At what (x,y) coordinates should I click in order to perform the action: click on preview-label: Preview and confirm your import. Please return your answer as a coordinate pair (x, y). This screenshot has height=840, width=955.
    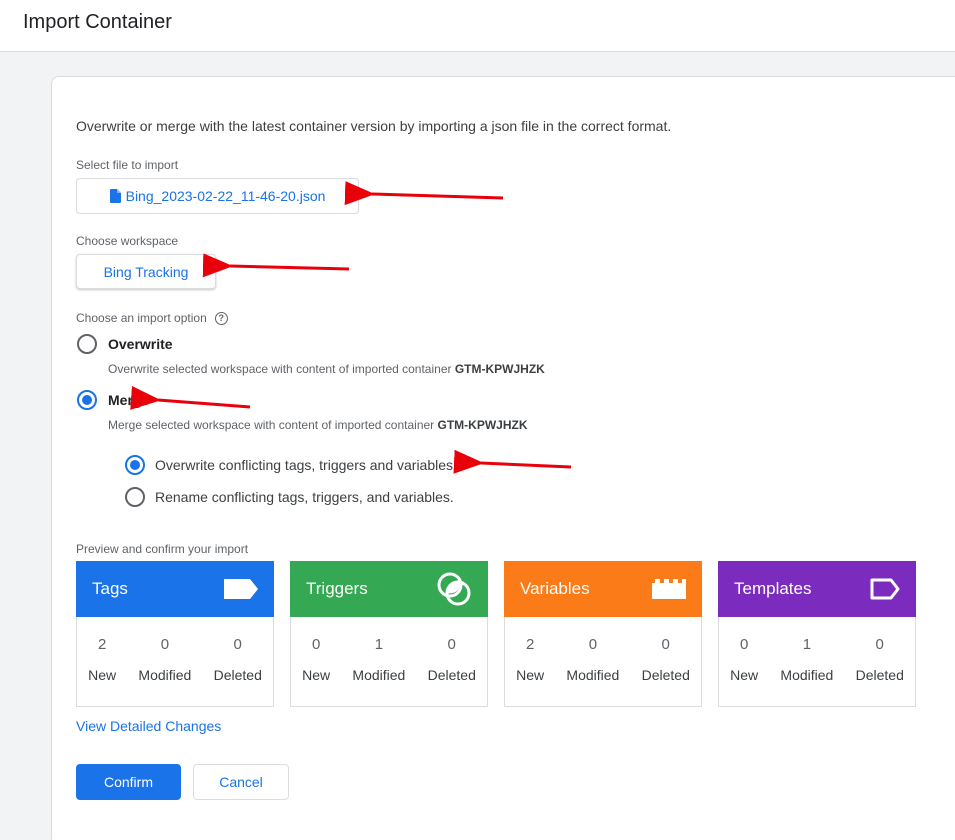
    Looking at the image, I should click on (162, 549).